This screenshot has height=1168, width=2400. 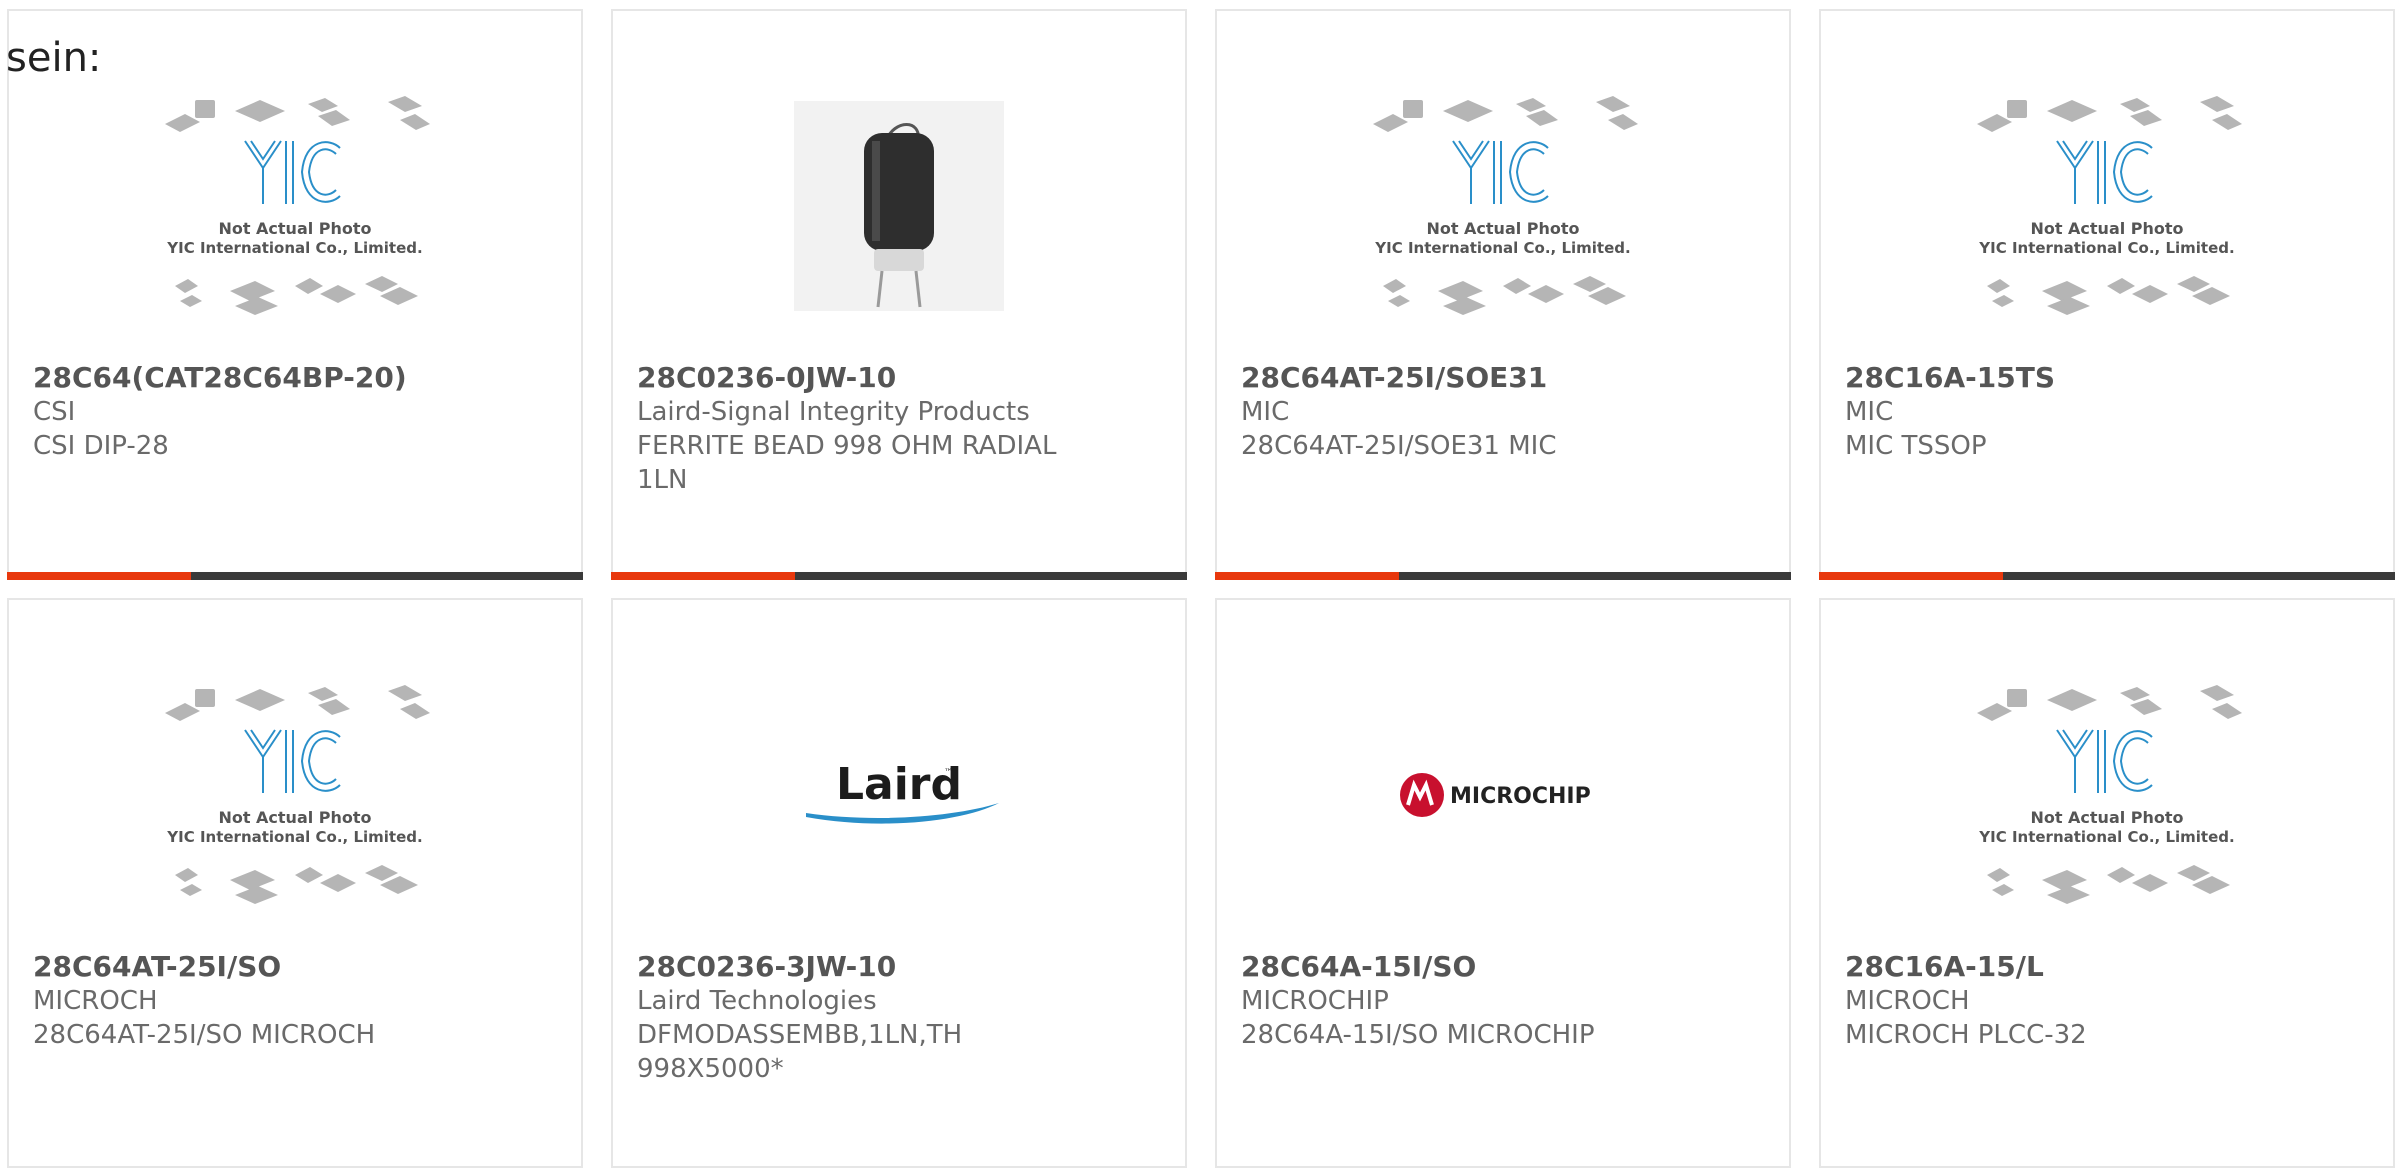 I want to click on description: DFMODASSEMBB,1LN,TH 998X5000*, so click(x=800, y=1052).